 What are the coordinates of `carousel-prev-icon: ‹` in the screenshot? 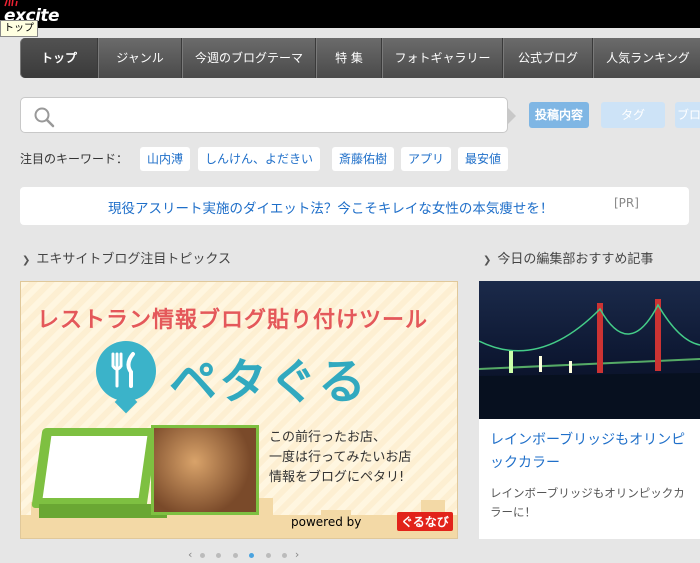 It's located at (190, 554).